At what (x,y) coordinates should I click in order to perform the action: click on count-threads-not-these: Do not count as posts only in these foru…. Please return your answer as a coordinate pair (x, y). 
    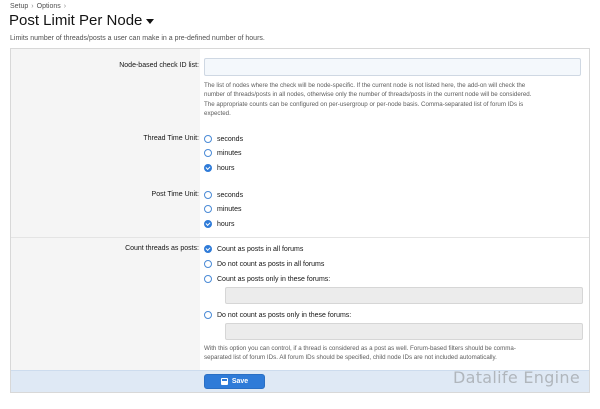
    Looking at the image, I should click on (277, 315).